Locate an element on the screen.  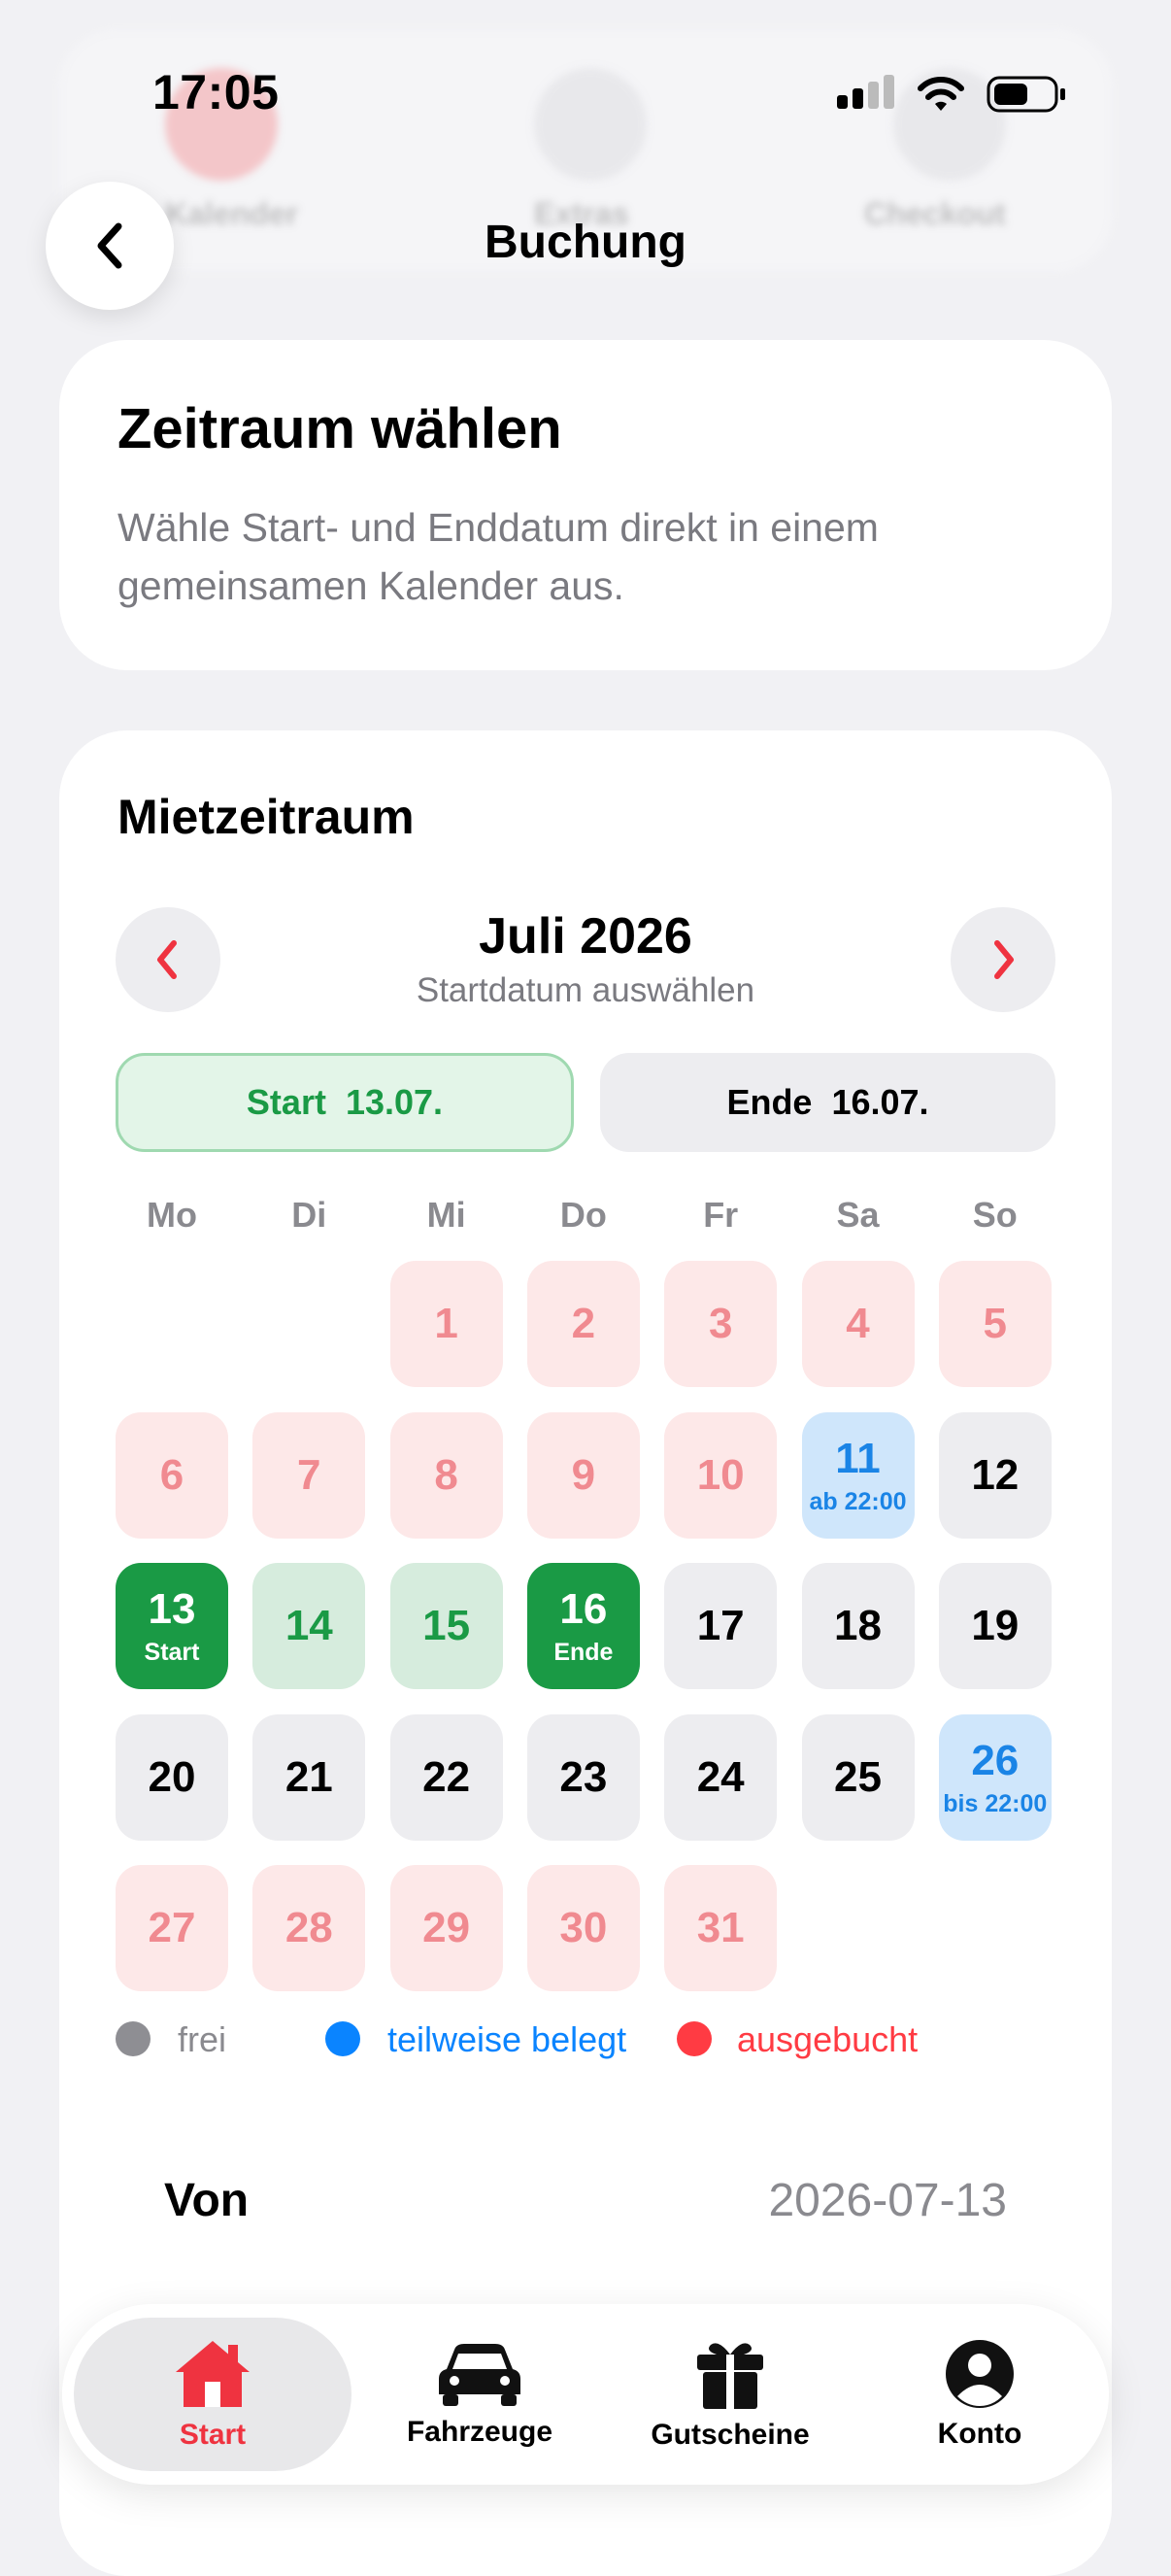
day-number: 19 is located at coordinates (996, 1625).